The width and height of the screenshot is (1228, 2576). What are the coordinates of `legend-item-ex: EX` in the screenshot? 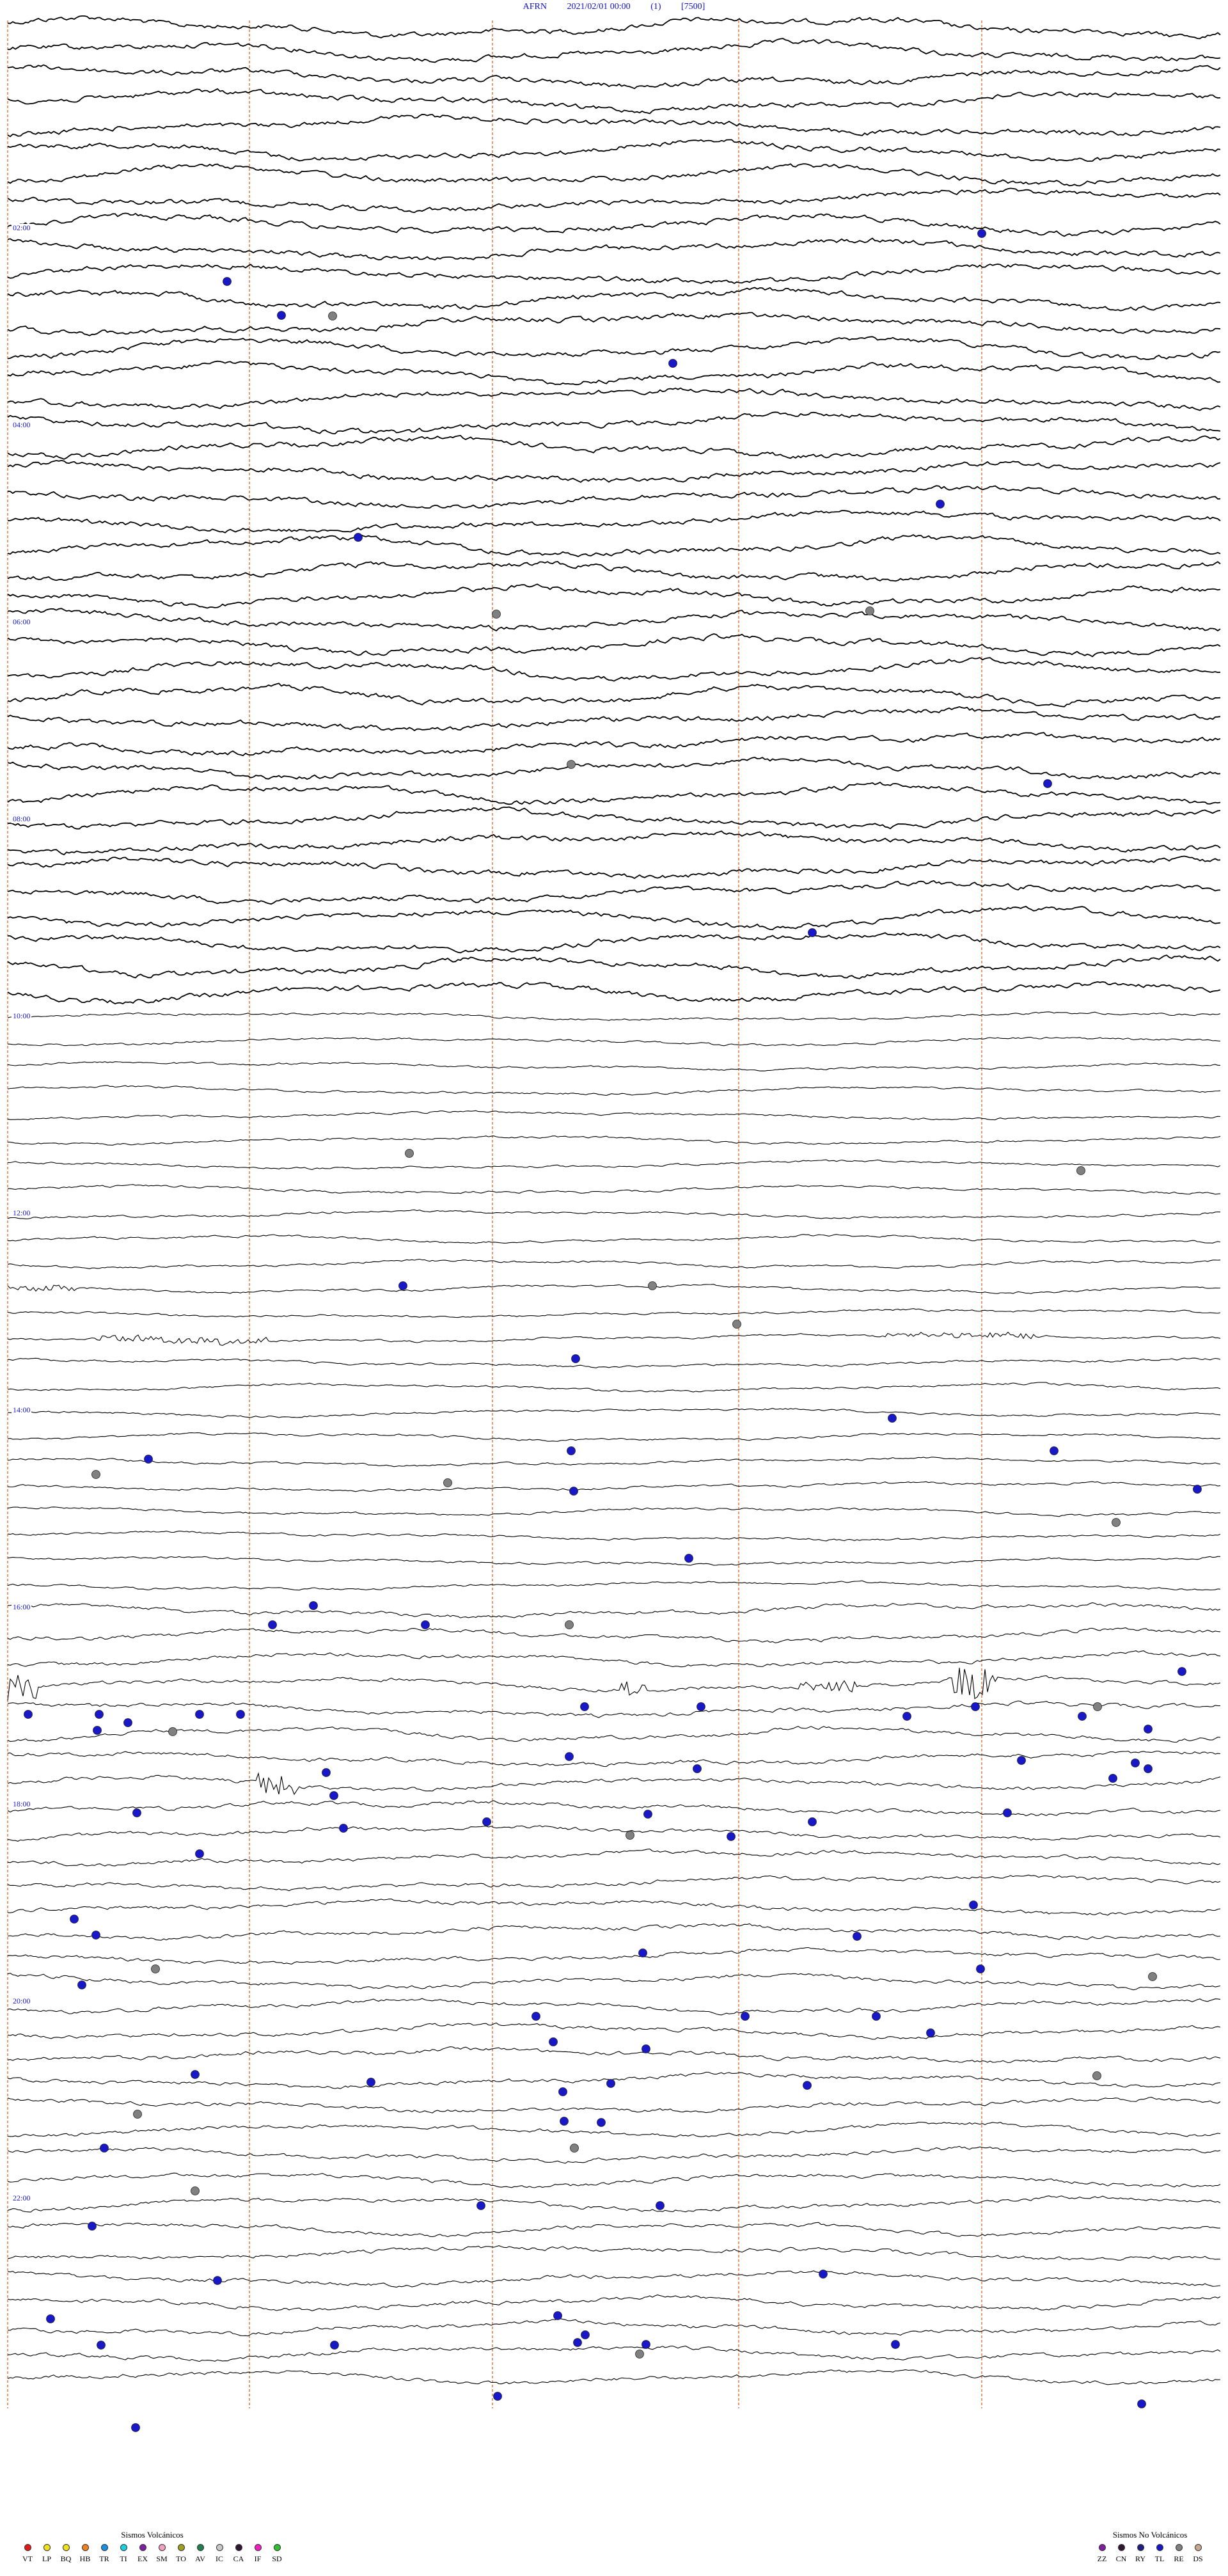 It's located at (142, 2554).